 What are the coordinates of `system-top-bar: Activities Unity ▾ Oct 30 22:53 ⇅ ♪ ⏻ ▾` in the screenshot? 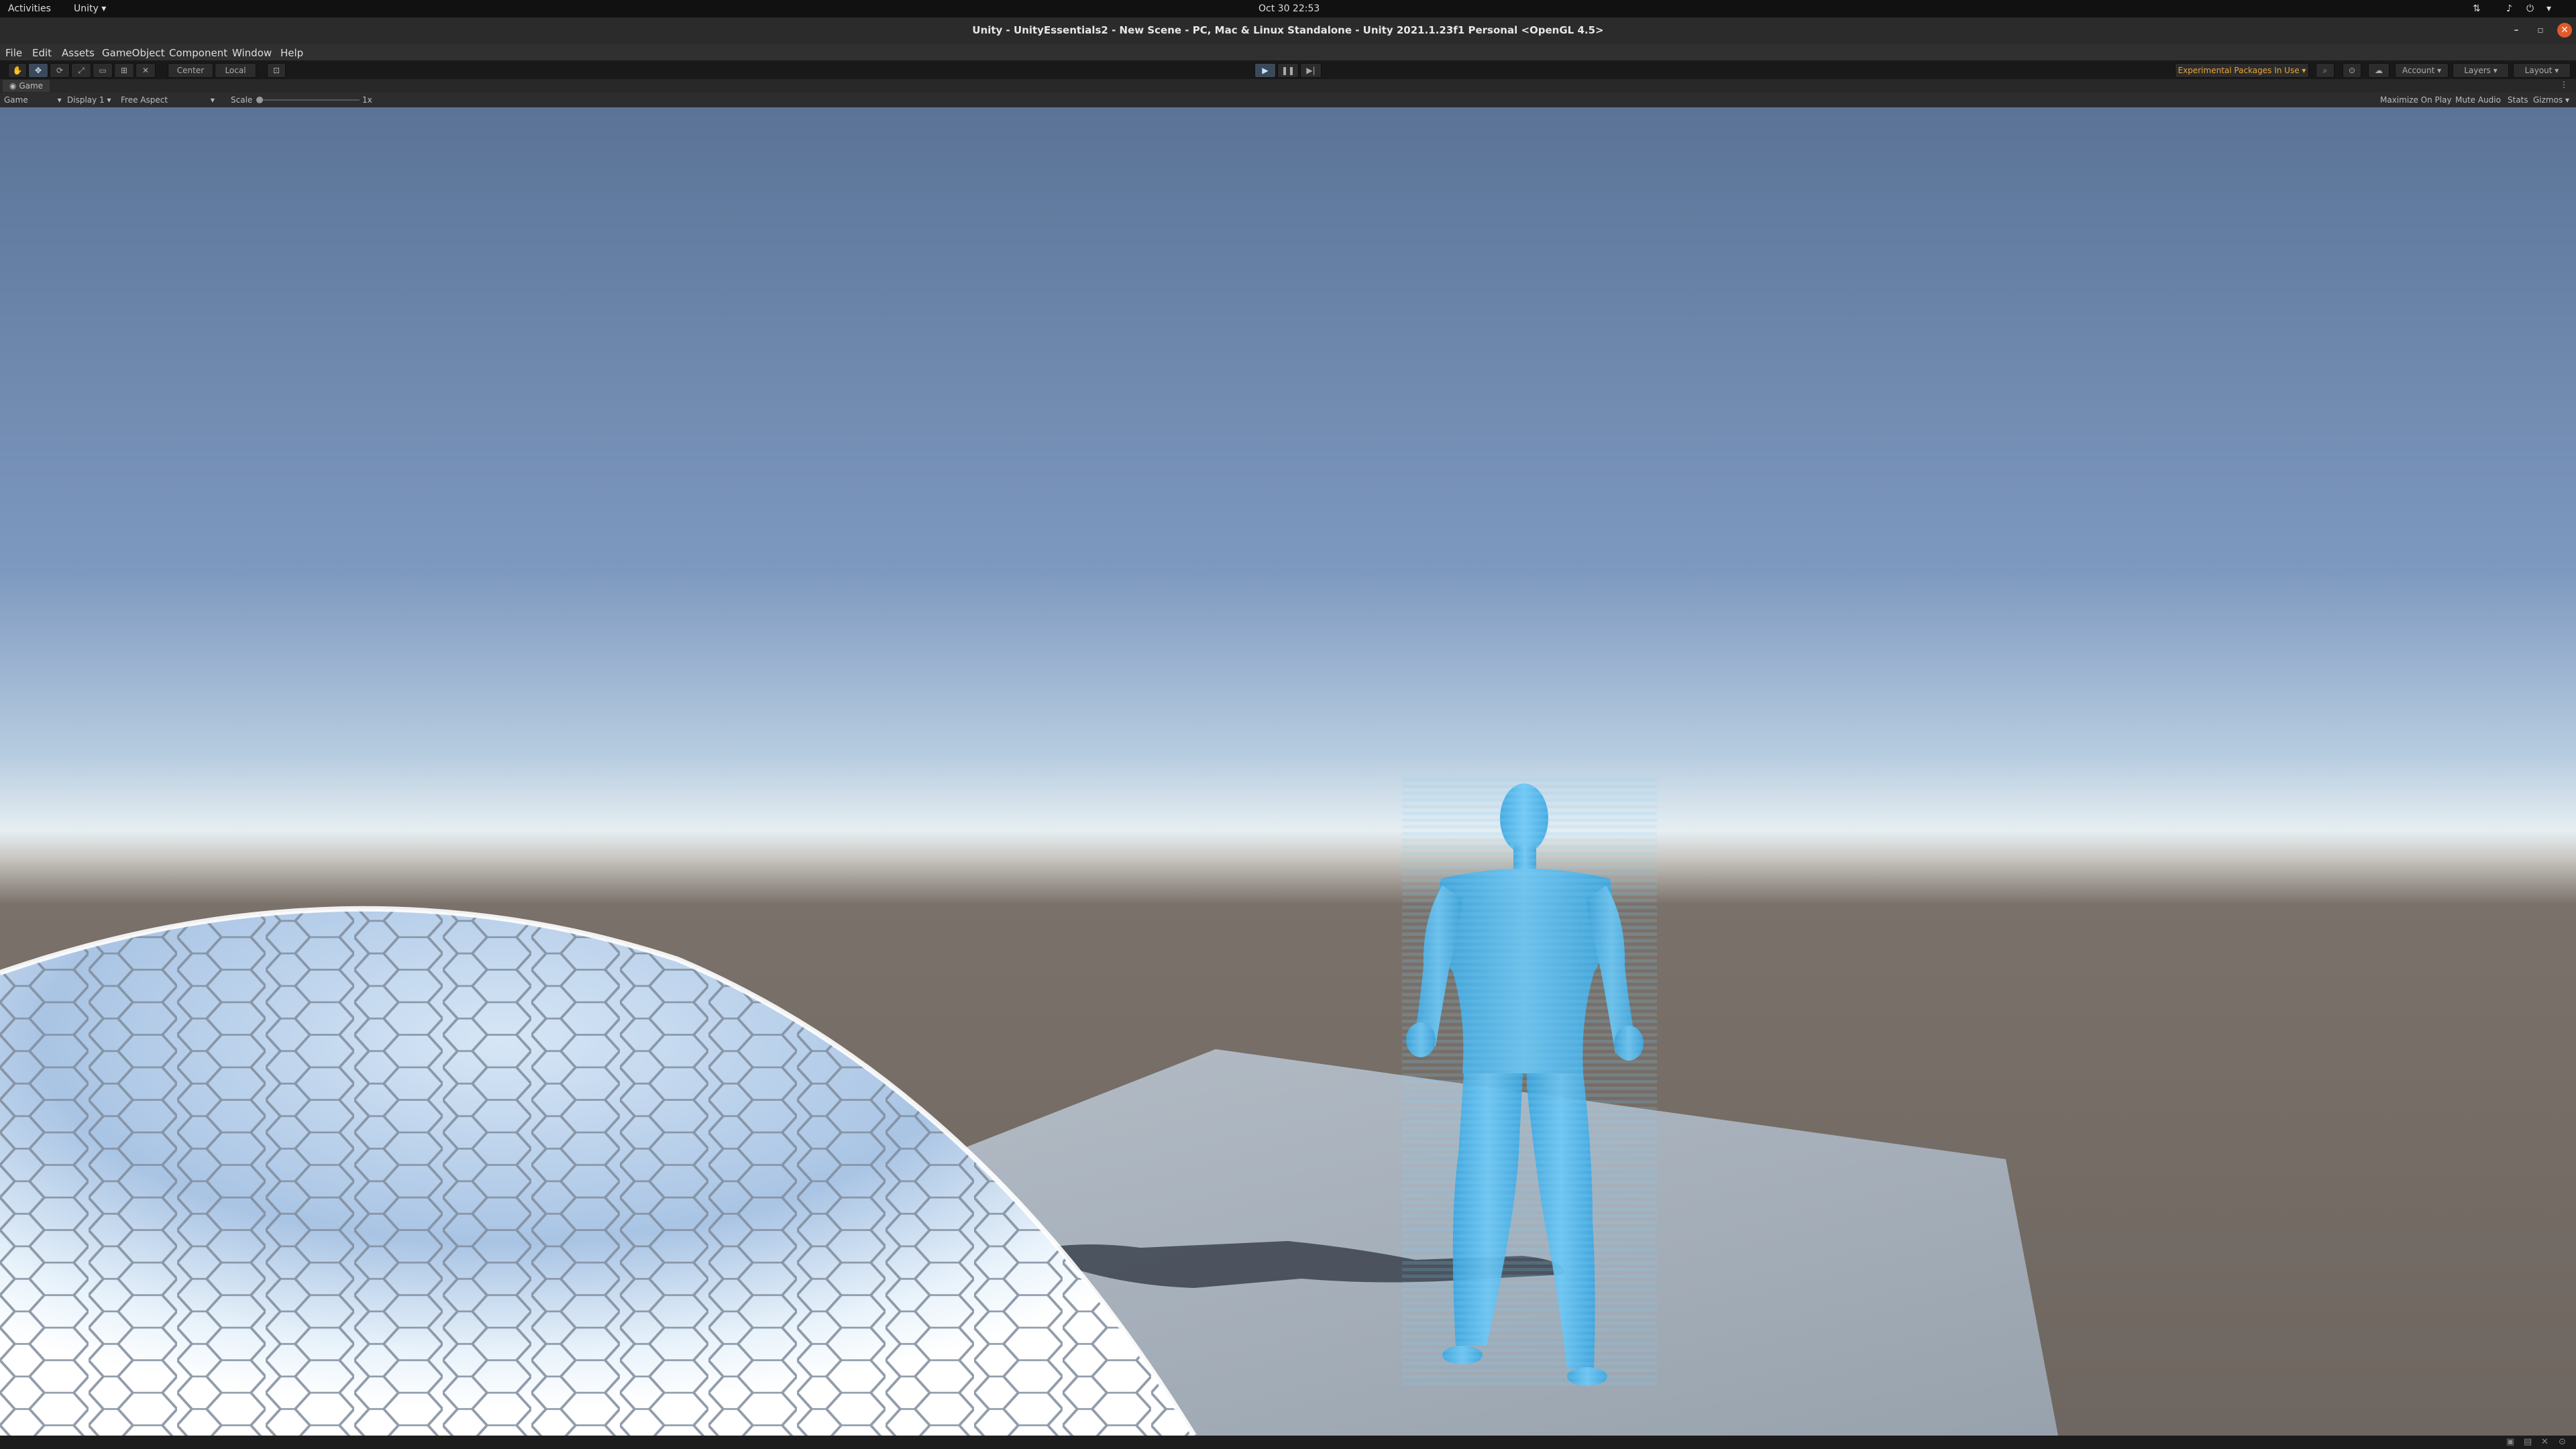 It's located at (1288, 8).